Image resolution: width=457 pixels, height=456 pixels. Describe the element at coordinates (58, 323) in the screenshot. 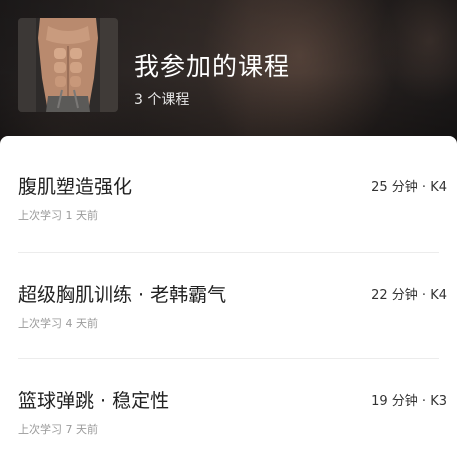

I see `course-last-studied: 上次学习 4 天前` at that location.